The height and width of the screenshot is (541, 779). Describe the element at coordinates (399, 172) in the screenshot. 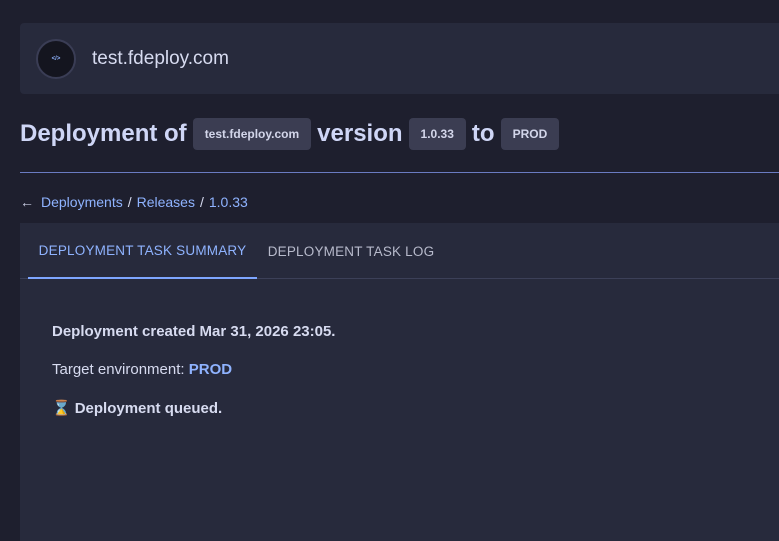

I see `title-divider` at that location.